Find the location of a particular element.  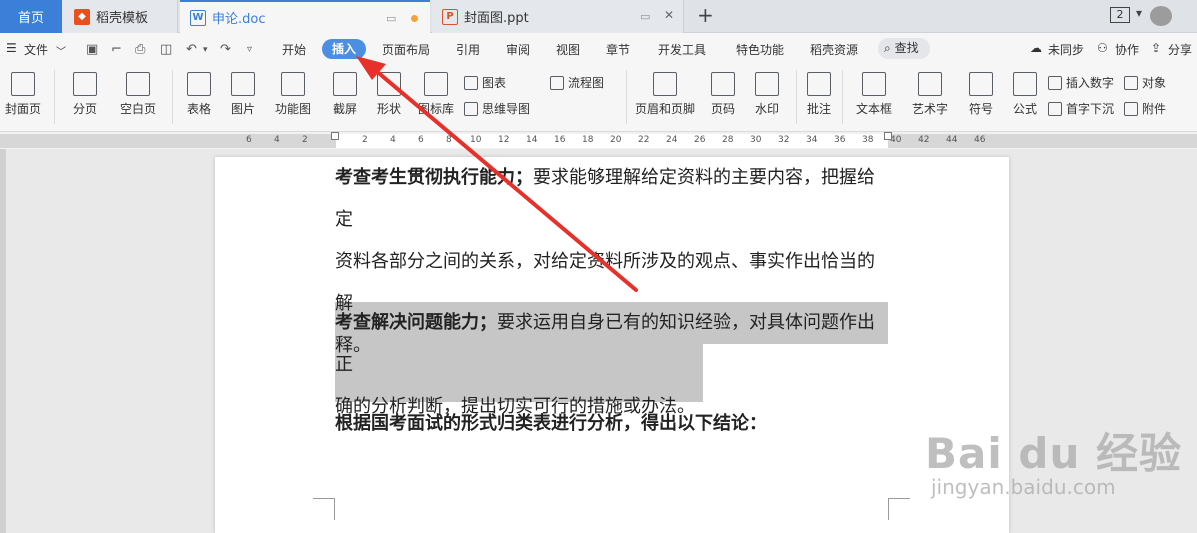

annotation-arrow is located at coordinates (497, 174).